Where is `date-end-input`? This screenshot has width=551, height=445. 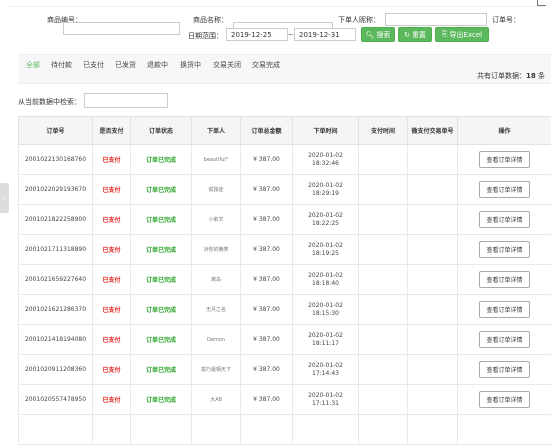 date-end-input is located at coordinates (325, 34).